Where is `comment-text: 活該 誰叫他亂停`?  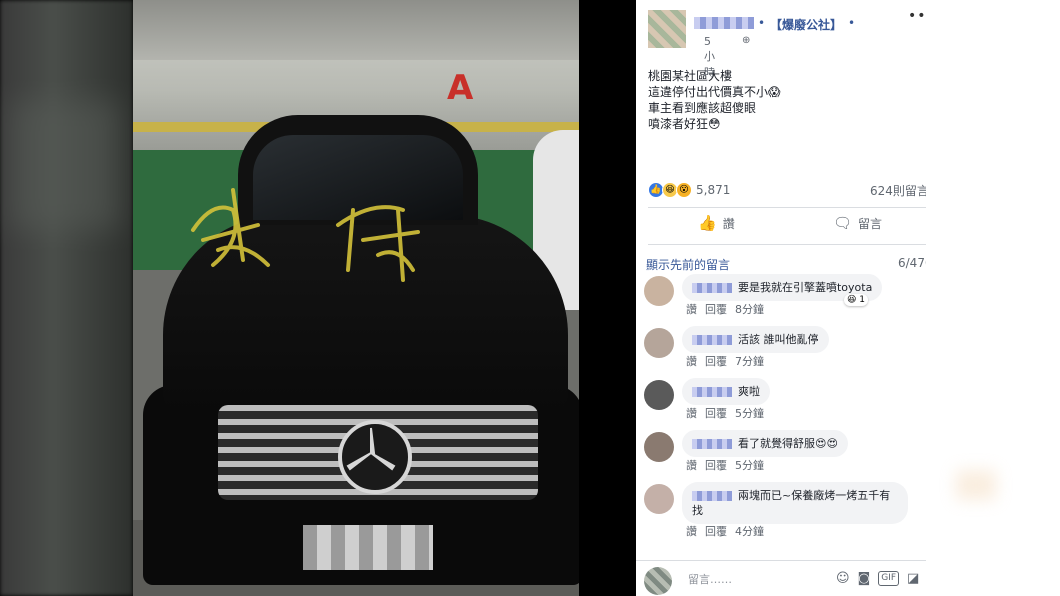
comment-text: 活該 誰叫他亂停 is located at coordinates (778, 339).